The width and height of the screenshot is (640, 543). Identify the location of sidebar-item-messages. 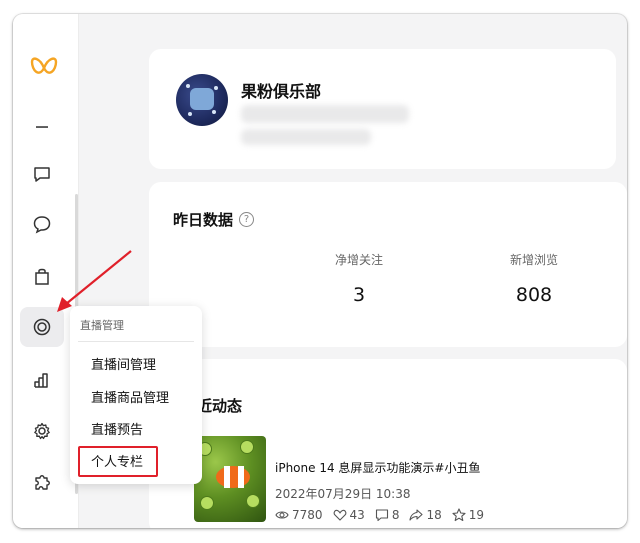
(42, 174).